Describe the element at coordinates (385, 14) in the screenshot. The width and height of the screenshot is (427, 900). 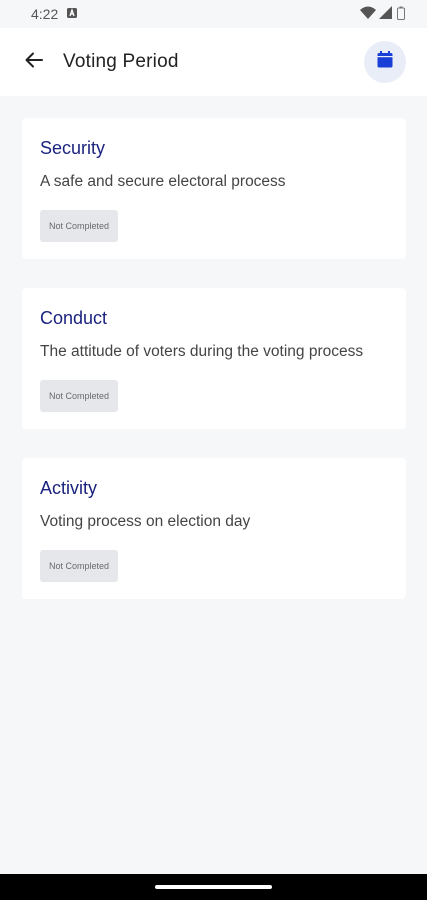
I see `signal-icon` at that location.